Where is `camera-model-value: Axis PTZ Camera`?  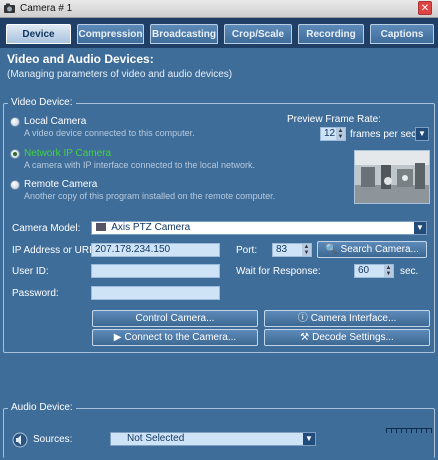 camera-model-value: Axis PTZ Camera is located at coordinates (151, 227).